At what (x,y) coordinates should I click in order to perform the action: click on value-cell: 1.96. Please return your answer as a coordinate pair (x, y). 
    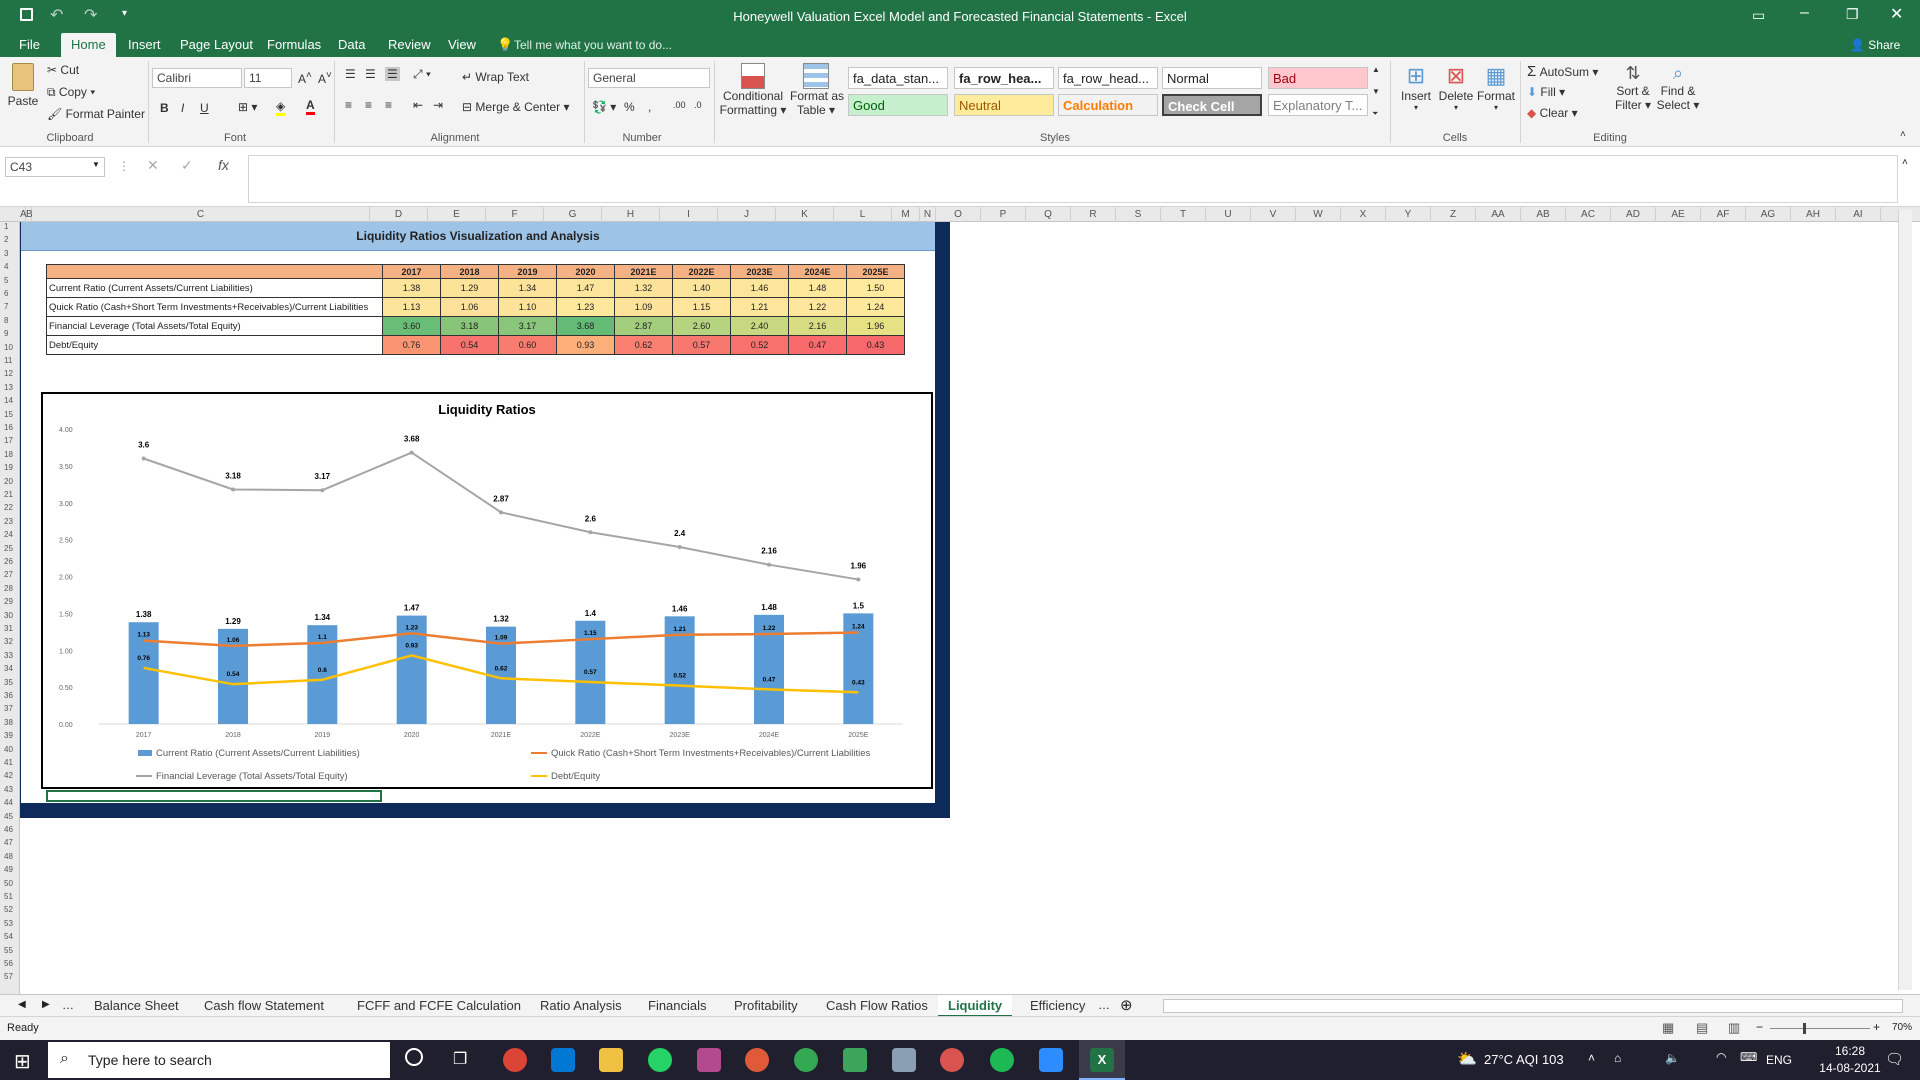
    Looking at the image, I should click on (875, 326).